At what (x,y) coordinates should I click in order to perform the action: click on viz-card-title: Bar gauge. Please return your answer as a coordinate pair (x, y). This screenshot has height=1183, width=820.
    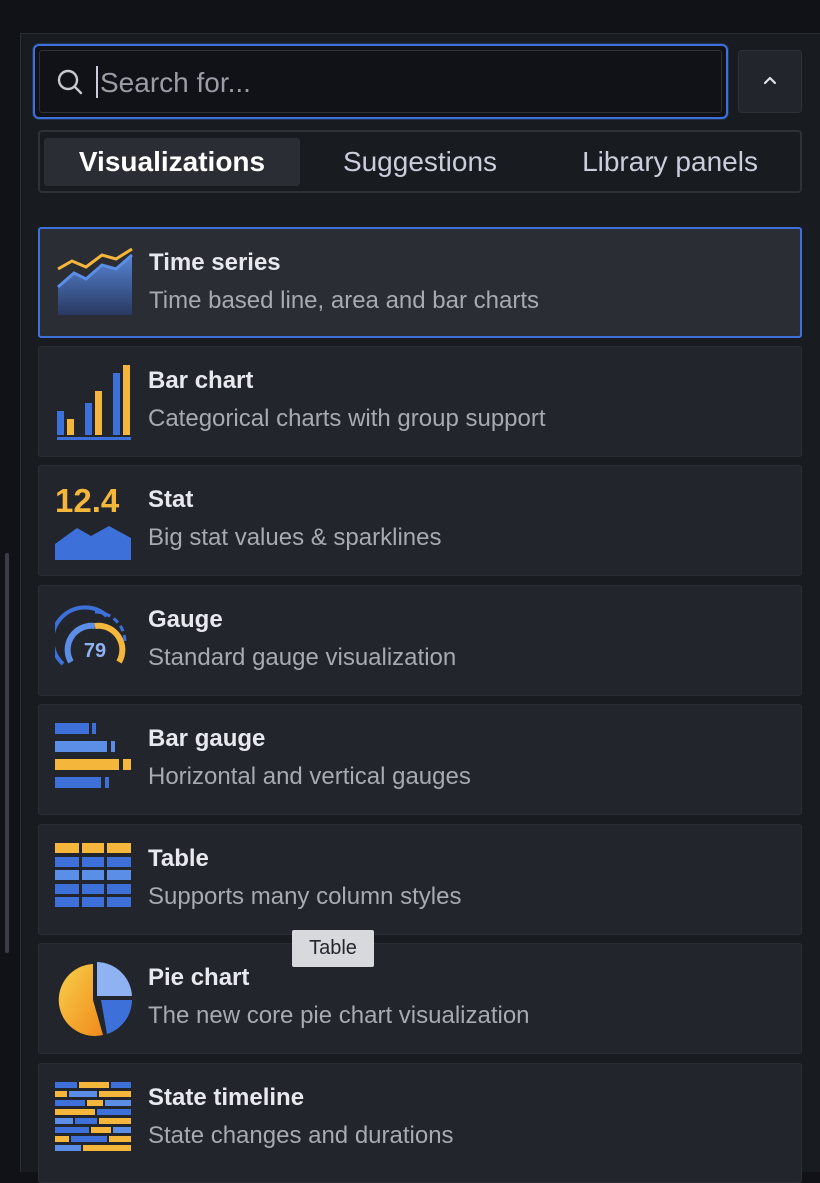
    Looking at the image, I should click on (207, 738).